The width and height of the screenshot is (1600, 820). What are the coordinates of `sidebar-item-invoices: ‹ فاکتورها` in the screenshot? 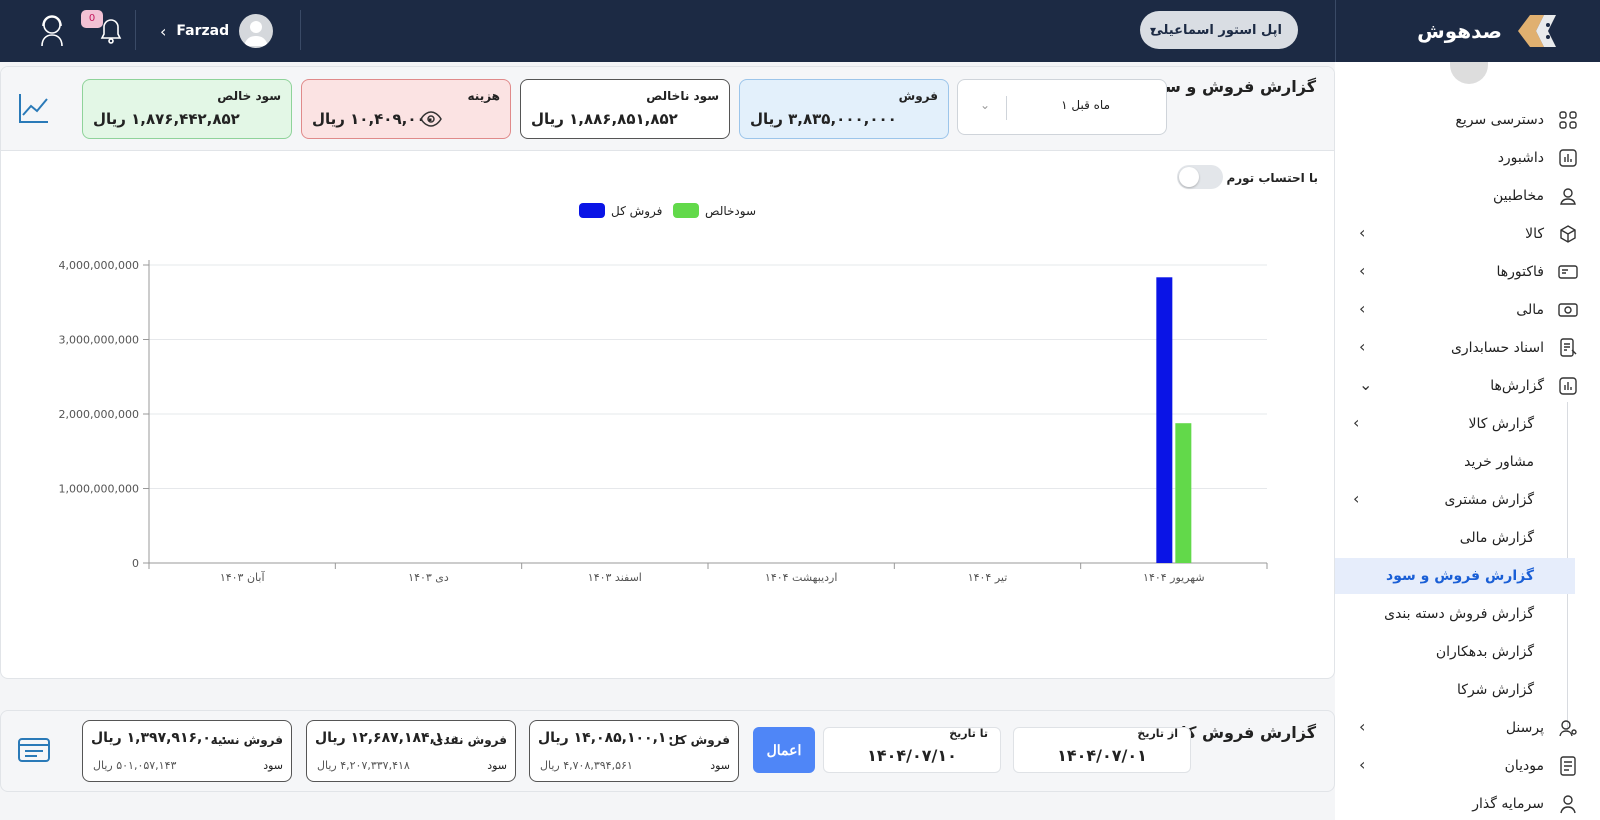 It's located at (1467, 272).